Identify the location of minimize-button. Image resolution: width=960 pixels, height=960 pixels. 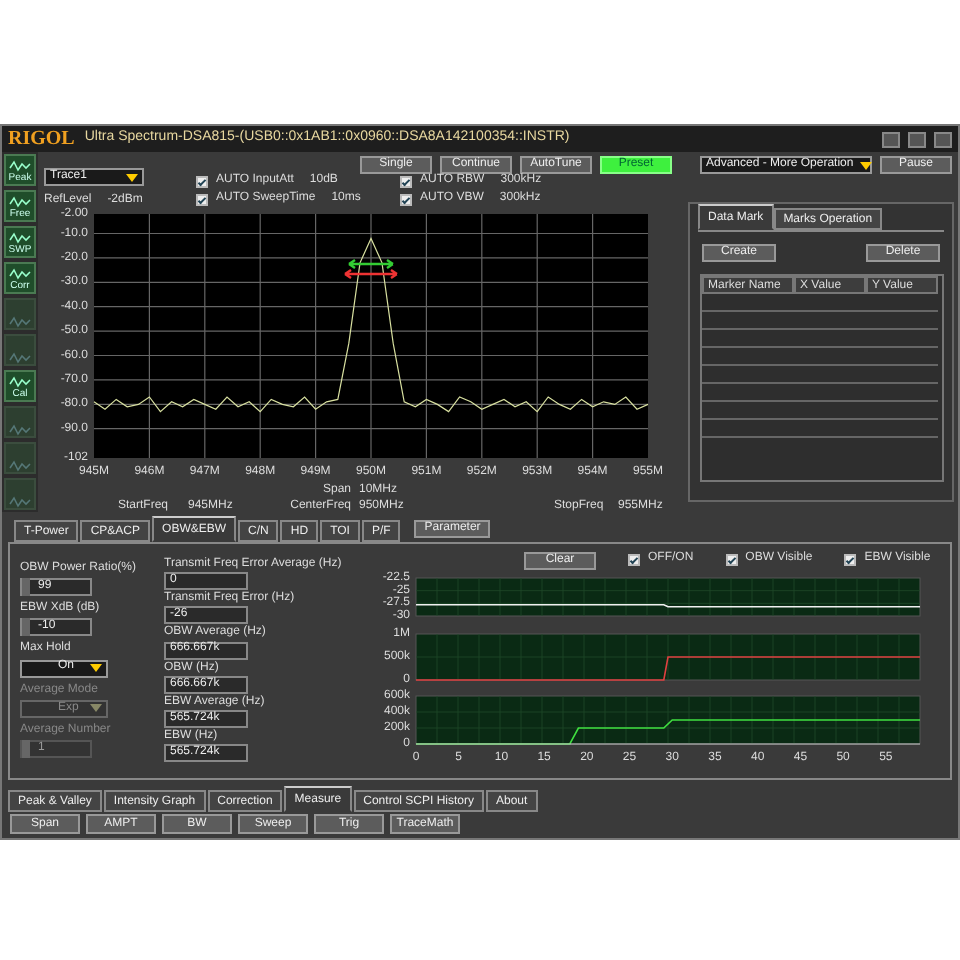
(891, 139).